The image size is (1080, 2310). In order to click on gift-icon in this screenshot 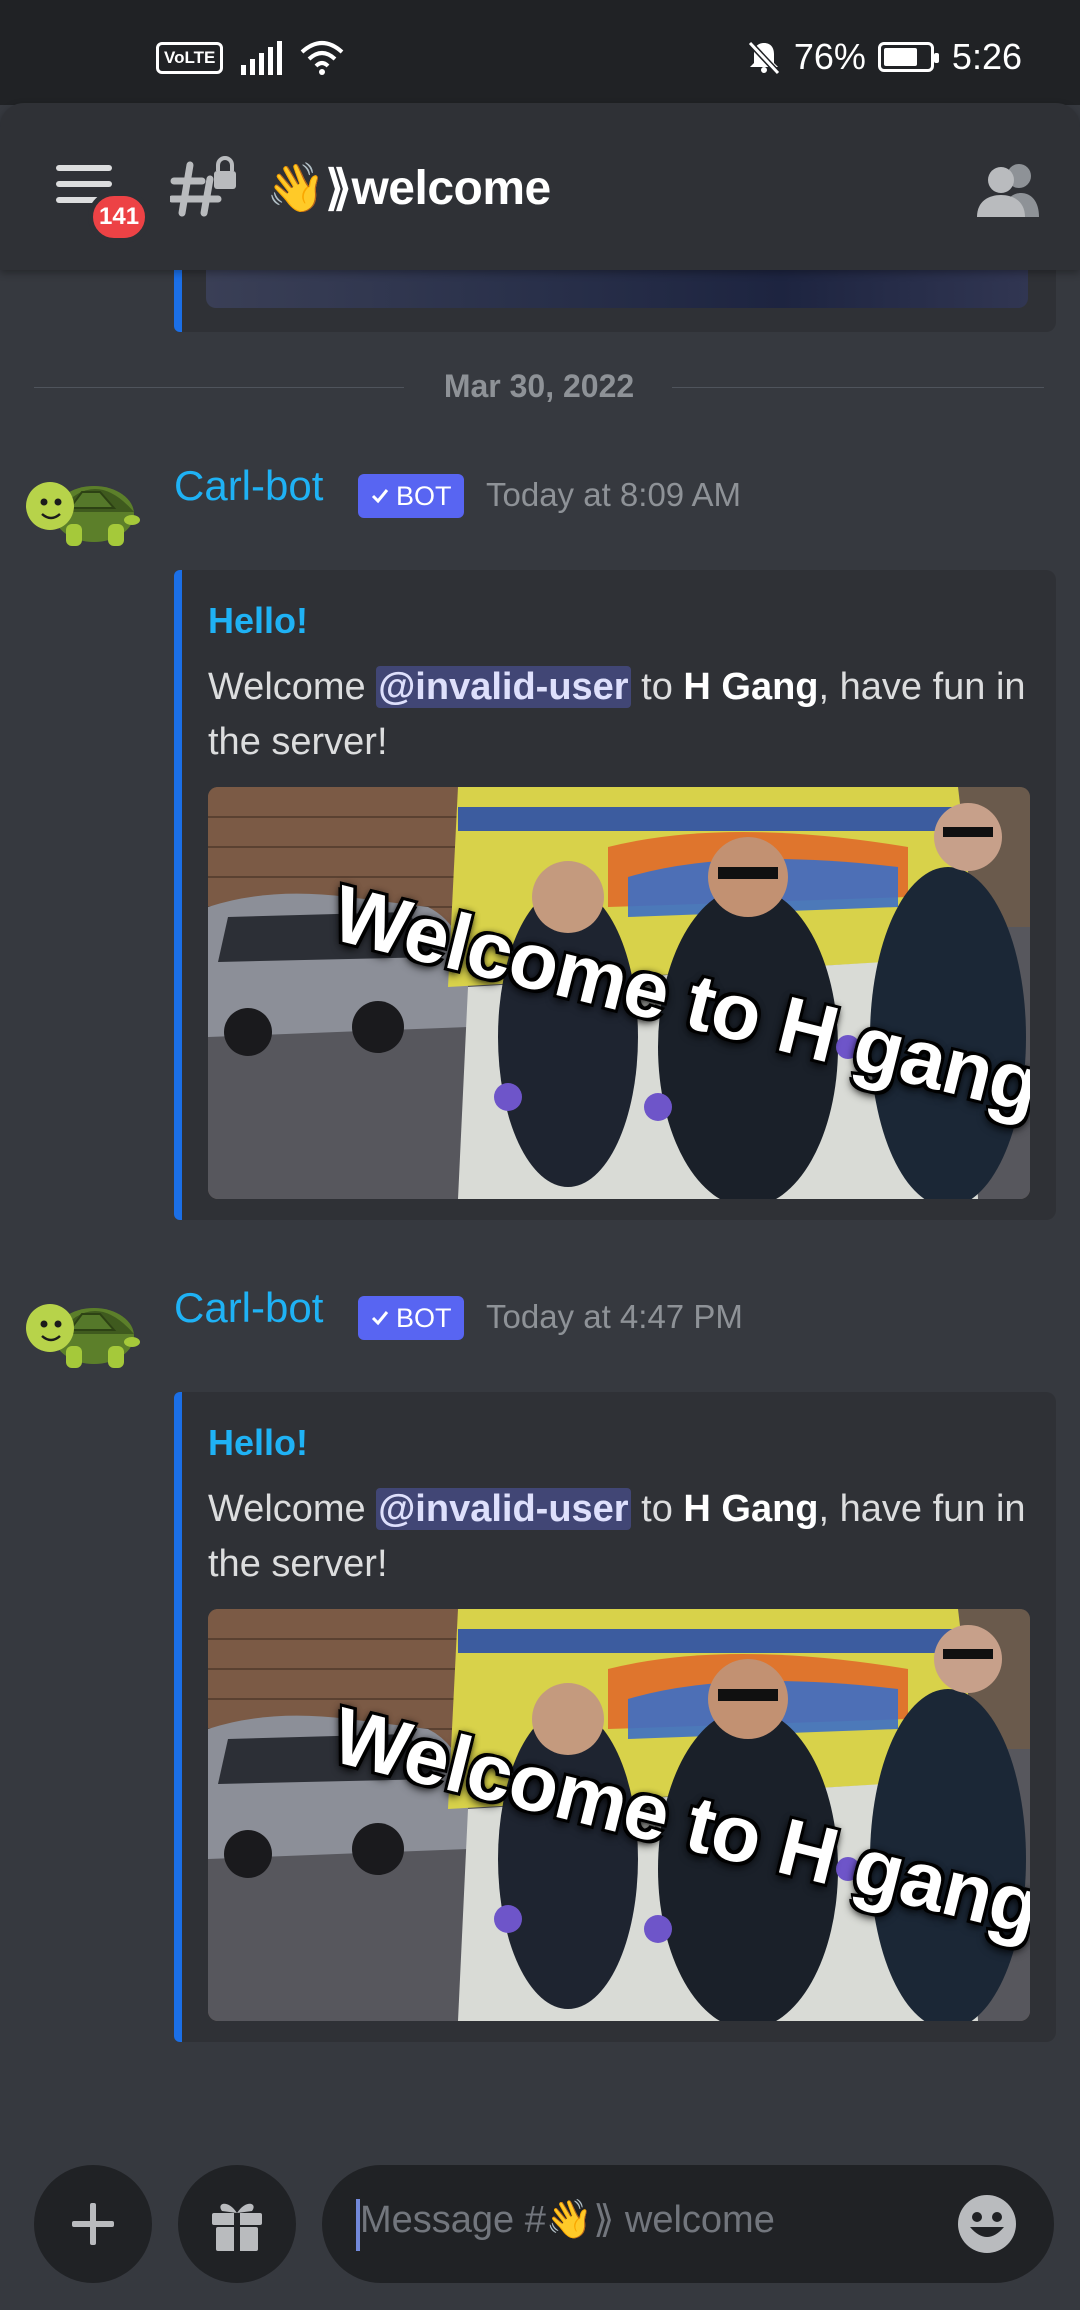, I will do `click(237, 2227)`.